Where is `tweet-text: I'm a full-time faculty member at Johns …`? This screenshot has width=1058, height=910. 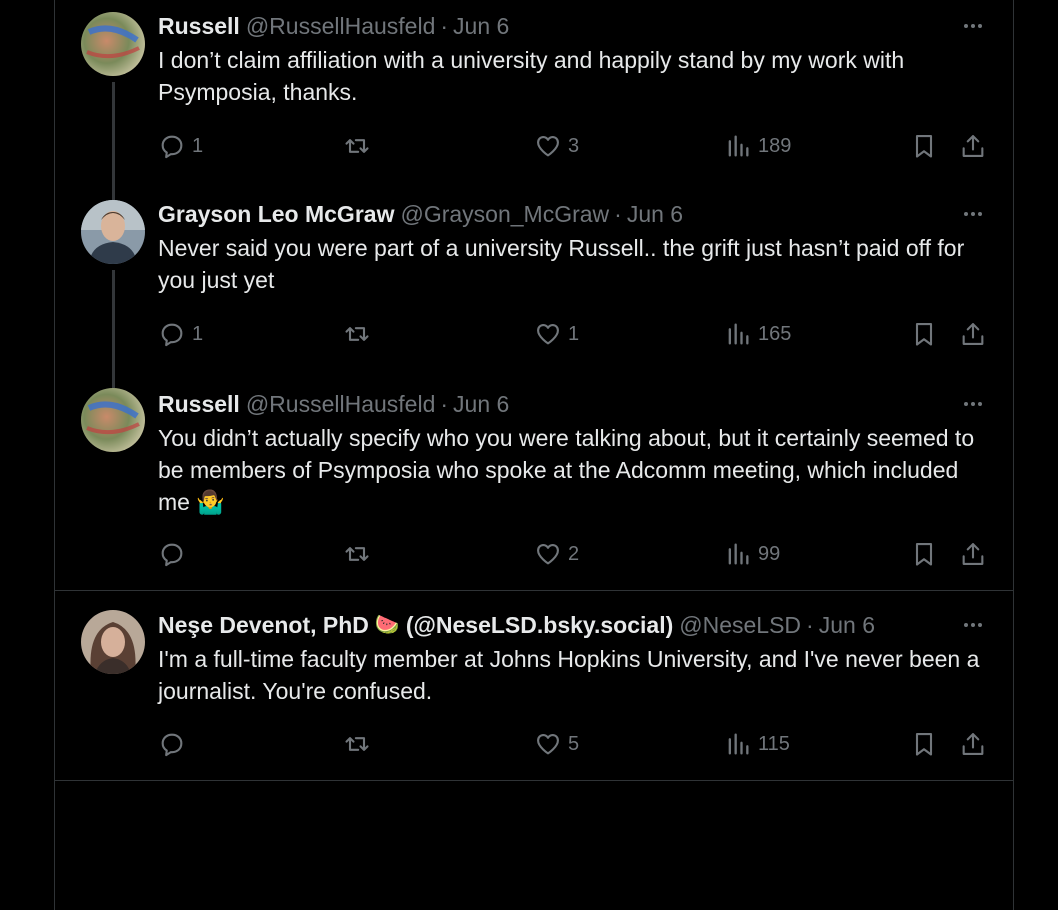 tweet-text: I'm a full-time faculty member at Johns … is located at coordinates (569, 675).